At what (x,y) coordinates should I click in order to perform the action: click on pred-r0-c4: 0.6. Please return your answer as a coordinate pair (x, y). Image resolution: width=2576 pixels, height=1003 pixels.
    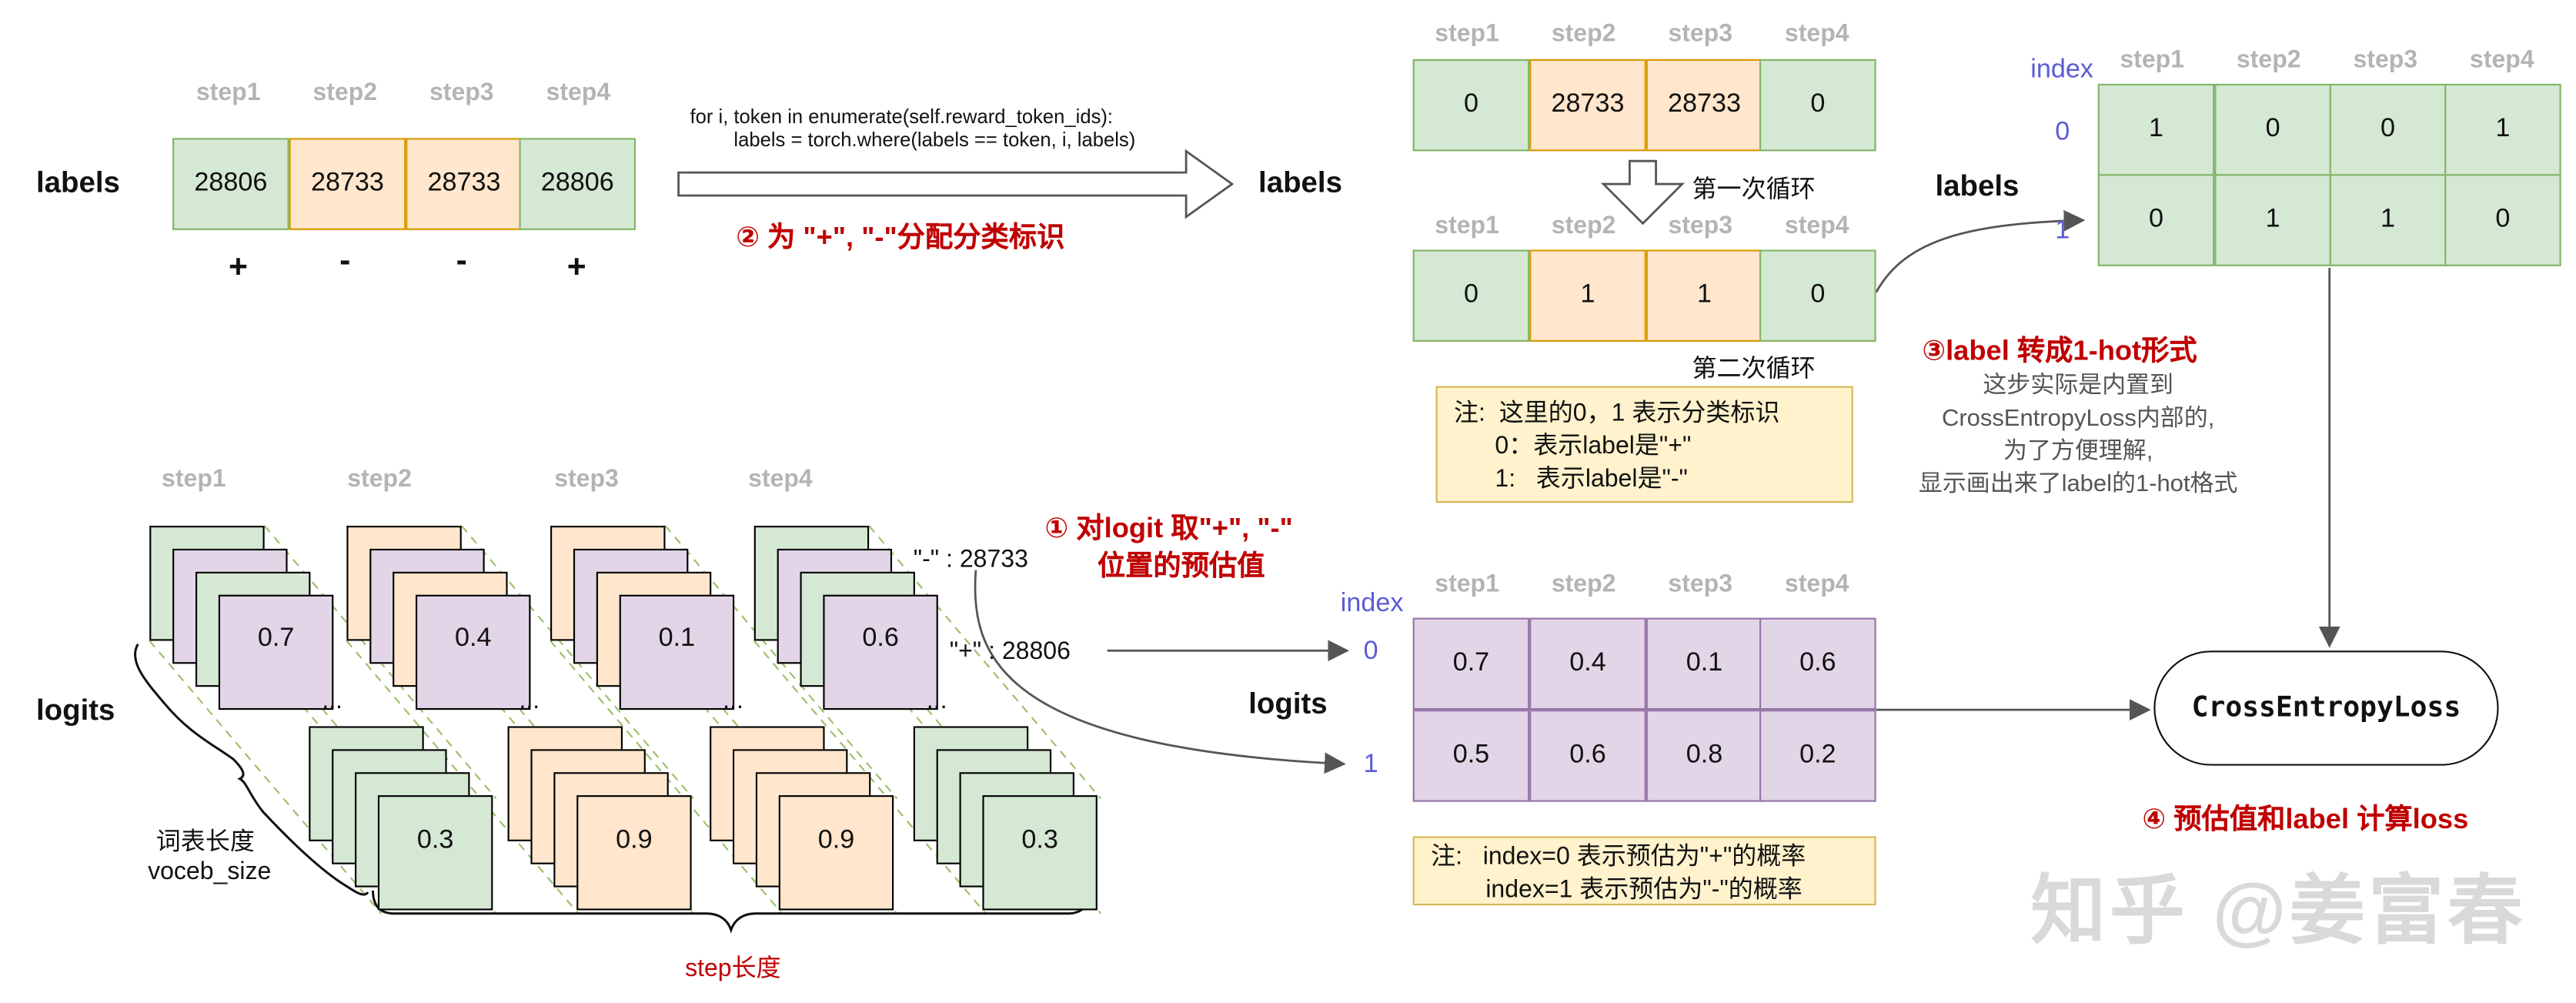
    Looking at the image, I should click on (1817, 663).